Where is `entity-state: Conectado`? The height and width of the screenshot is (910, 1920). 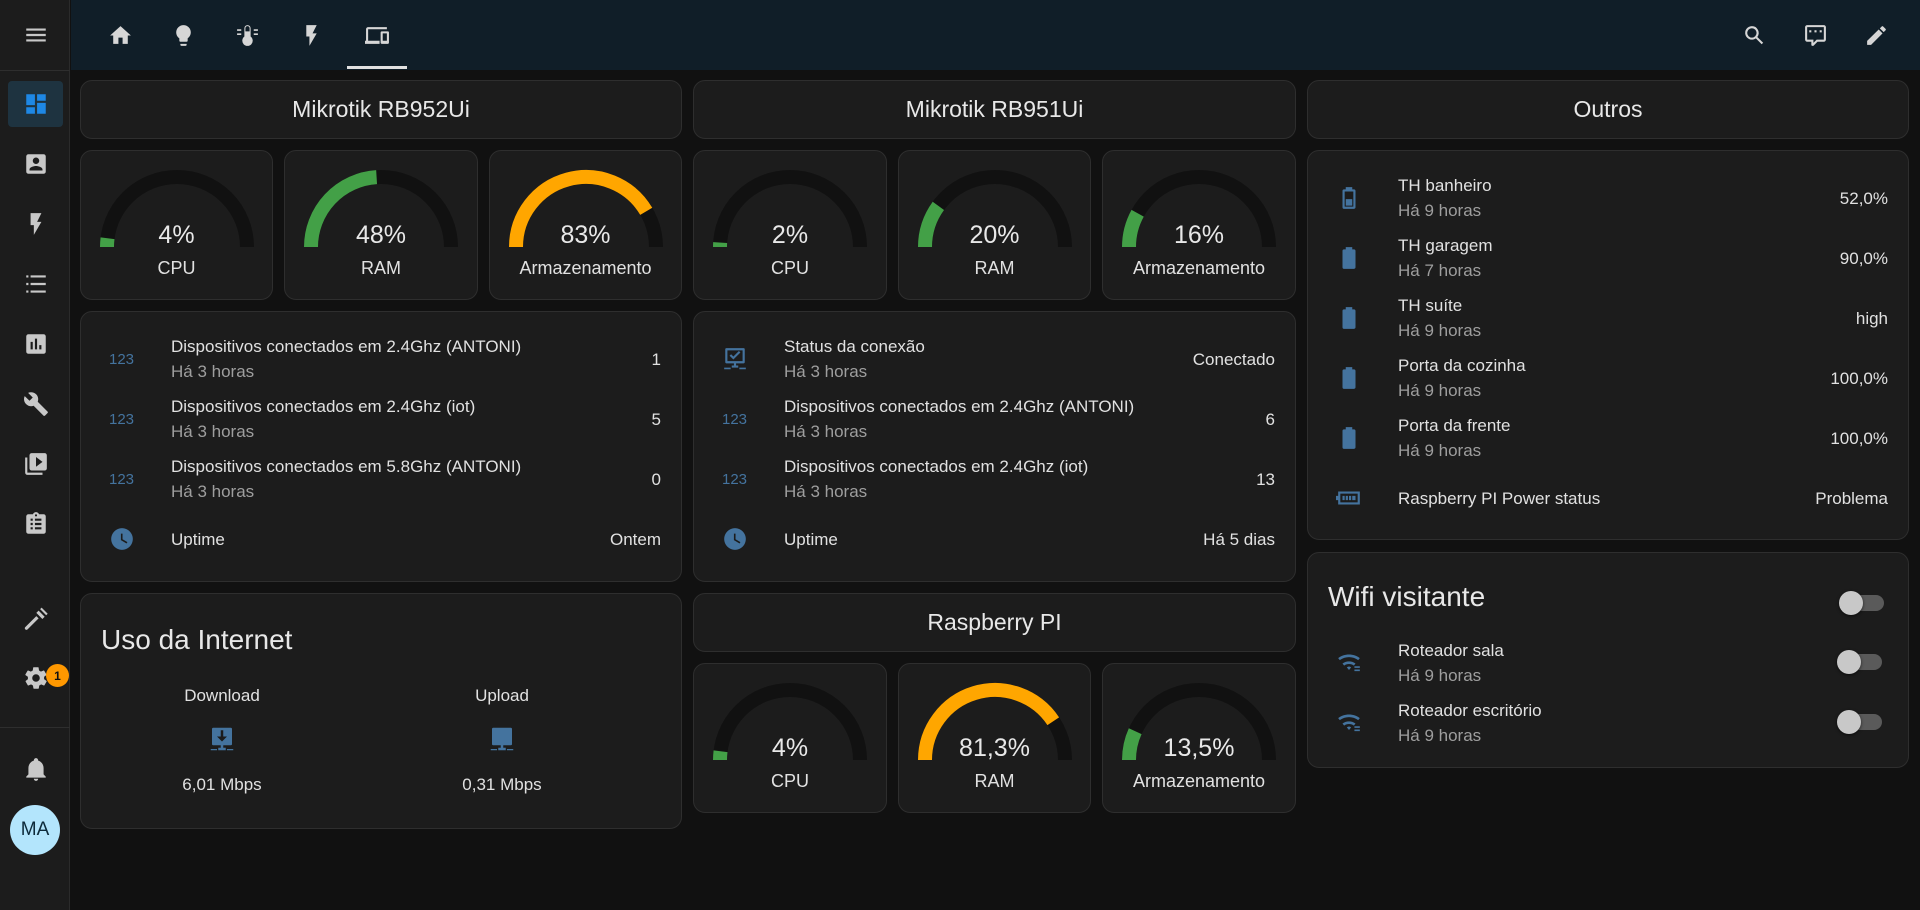
entity-state: Conectado is located at coordinates (1233, 359).